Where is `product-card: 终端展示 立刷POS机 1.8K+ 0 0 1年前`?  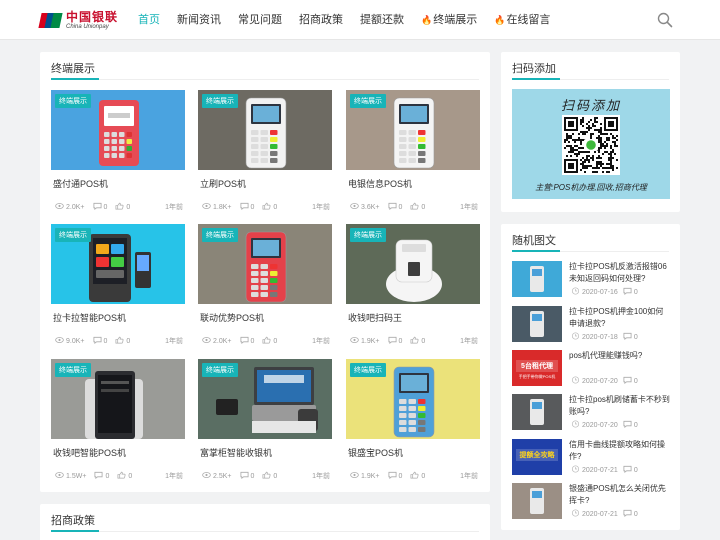
product-card: 终端展示 立刷POS机 1.8K+ 0 0 1年前 is located at coordinates (265, 152).